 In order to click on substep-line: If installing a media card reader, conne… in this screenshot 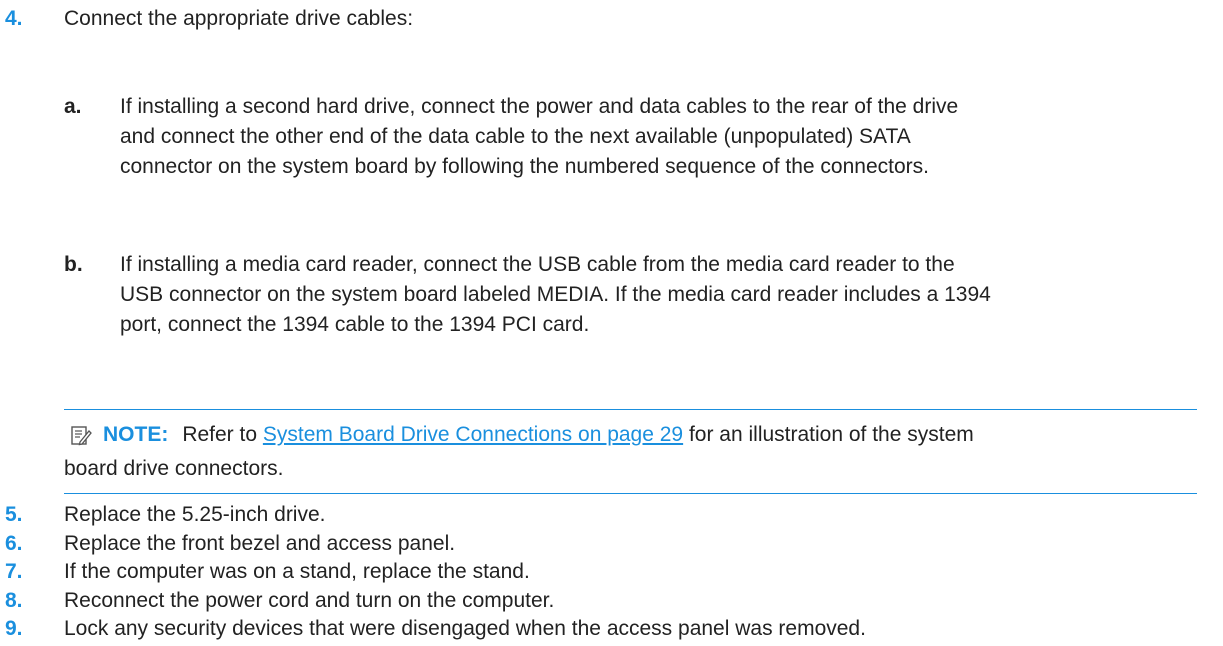, I will do `click(537, 264)`.